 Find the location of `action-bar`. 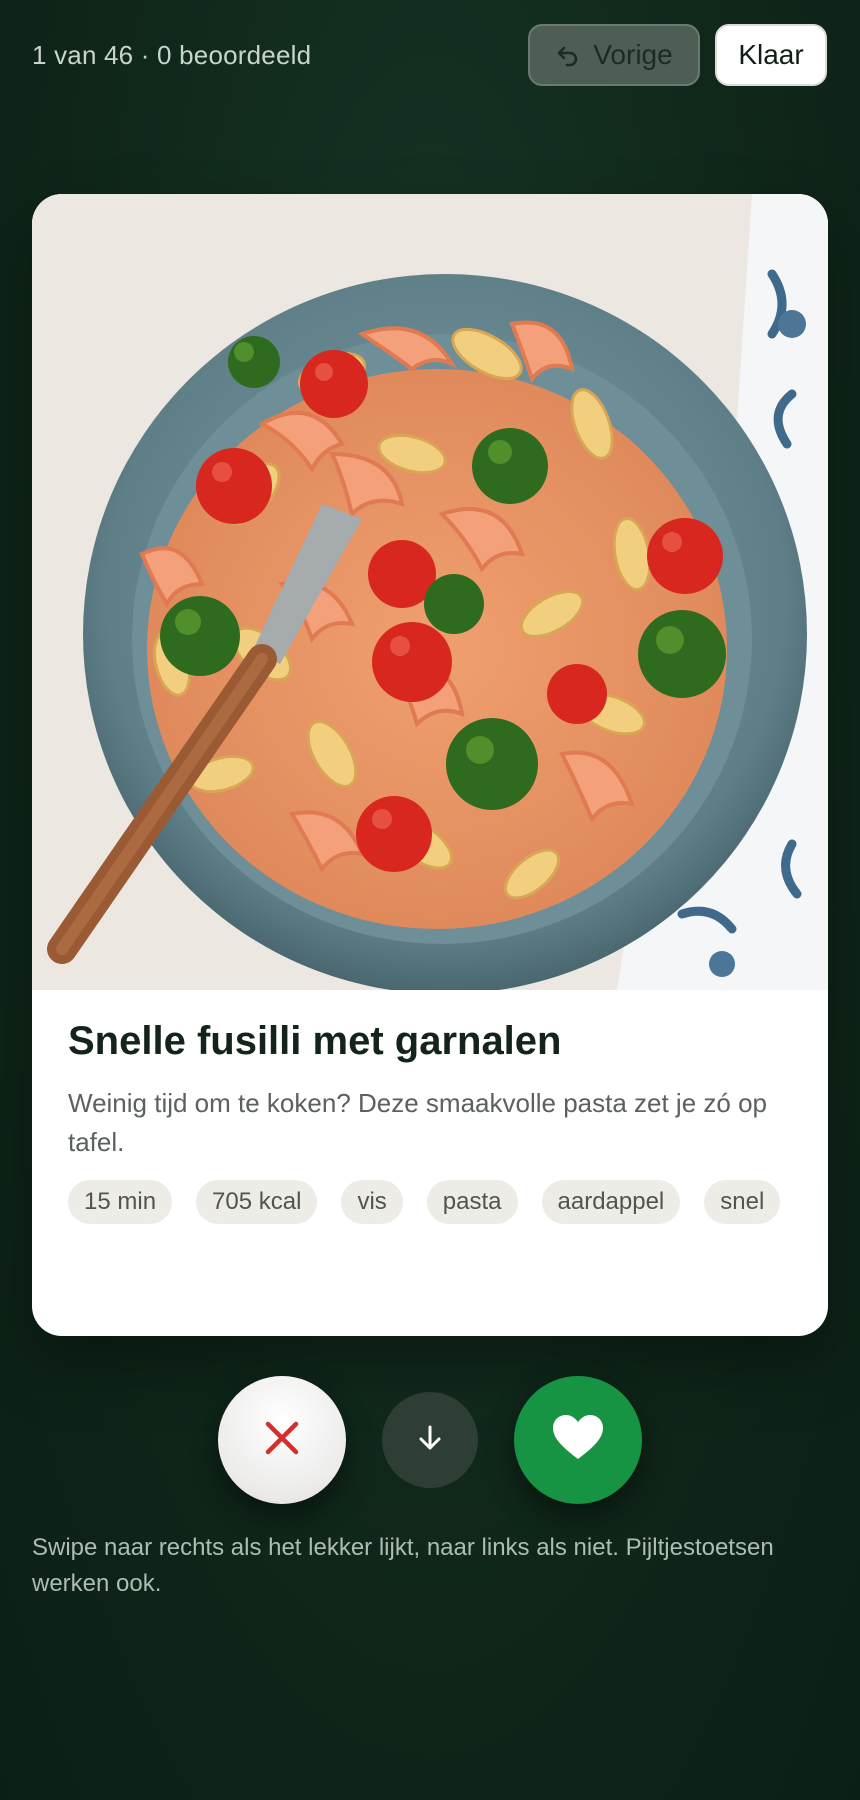

action-bar is located at coordinates (430, 1440).